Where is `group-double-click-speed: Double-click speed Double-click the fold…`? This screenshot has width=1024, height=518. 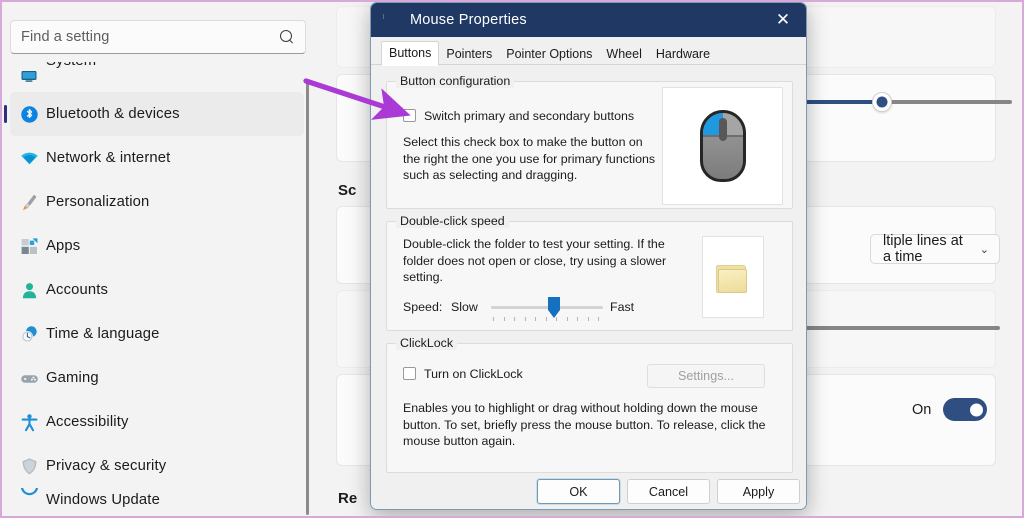 group-double-click-speed: Double-click speed Double-click the fold… is located at coordinates (589, 272).